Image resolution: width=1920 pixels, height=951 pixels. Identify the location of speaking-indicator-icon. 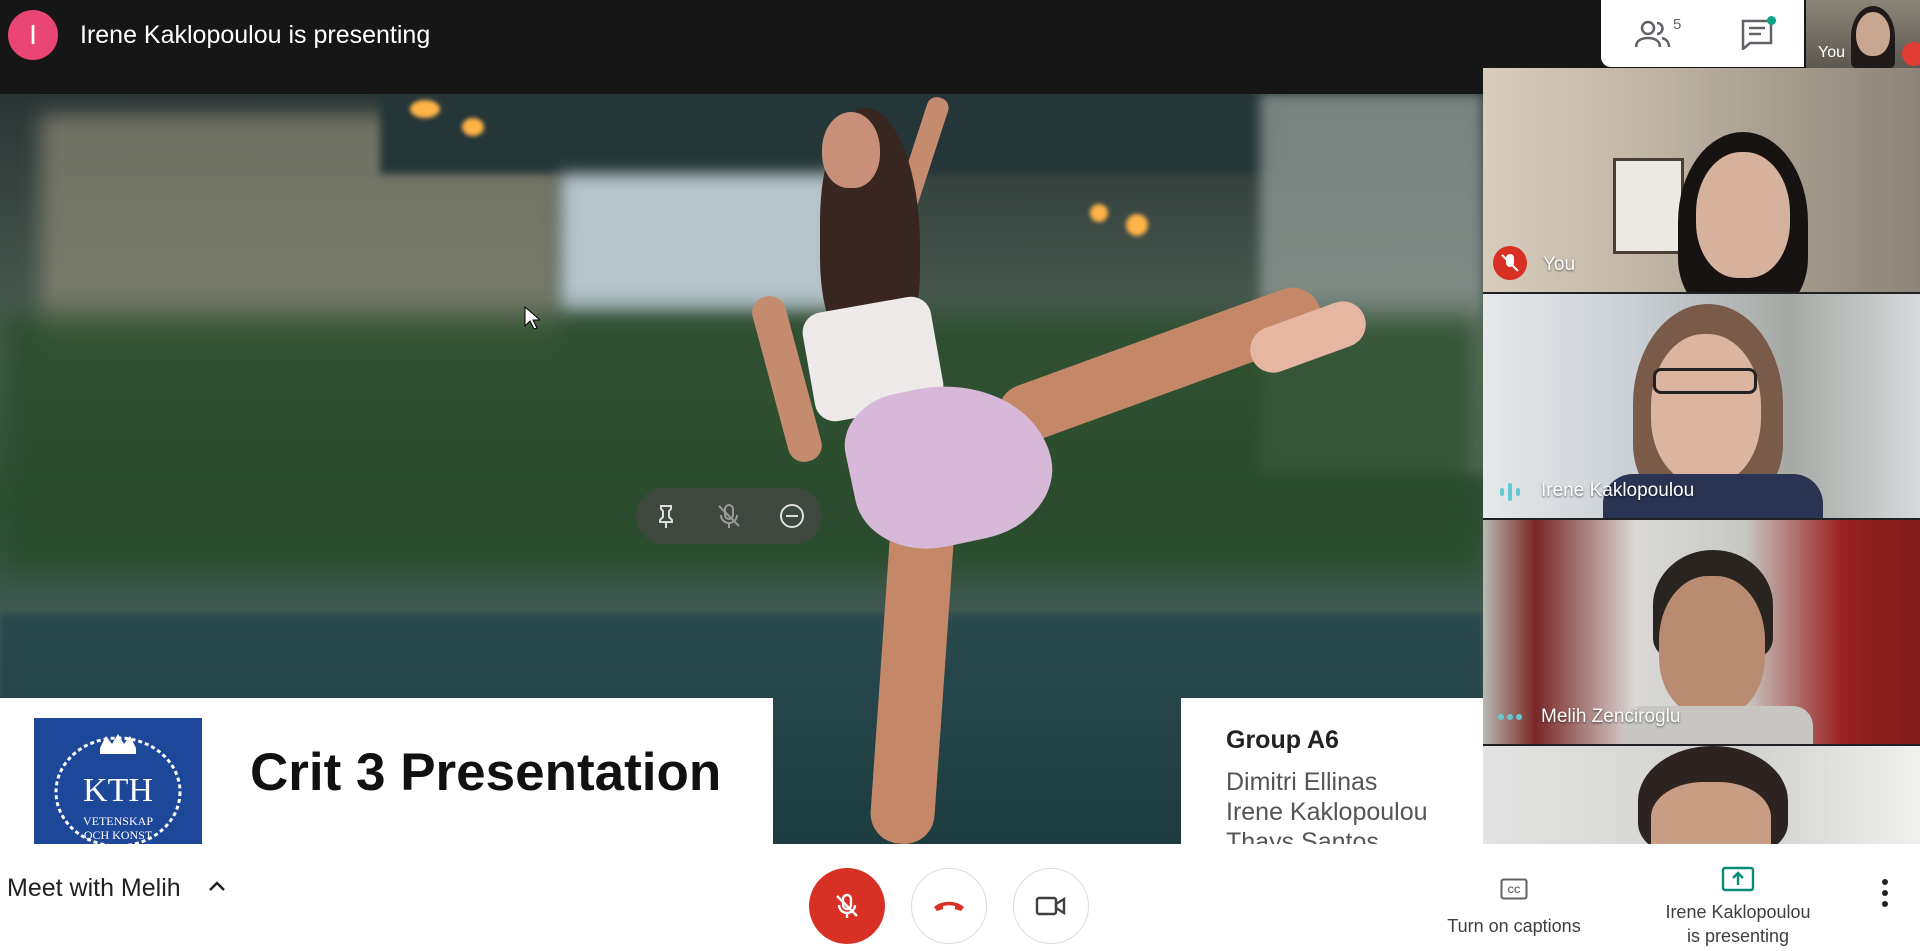
(1510, 492).